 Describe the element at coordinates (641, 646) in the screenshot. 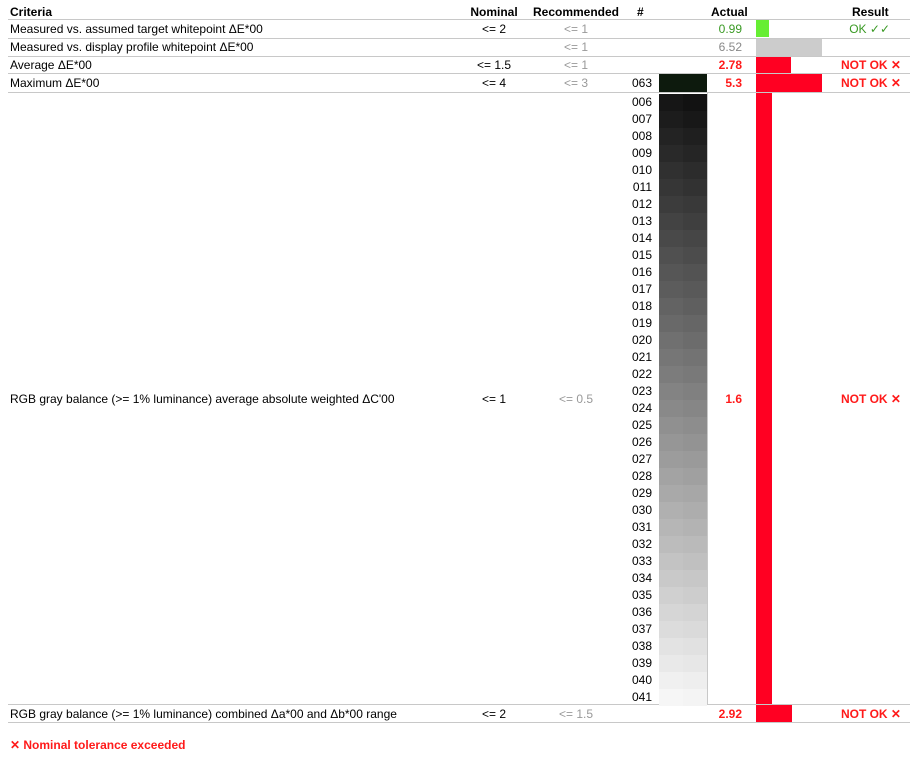

I see `patch-number: 038` at that location.